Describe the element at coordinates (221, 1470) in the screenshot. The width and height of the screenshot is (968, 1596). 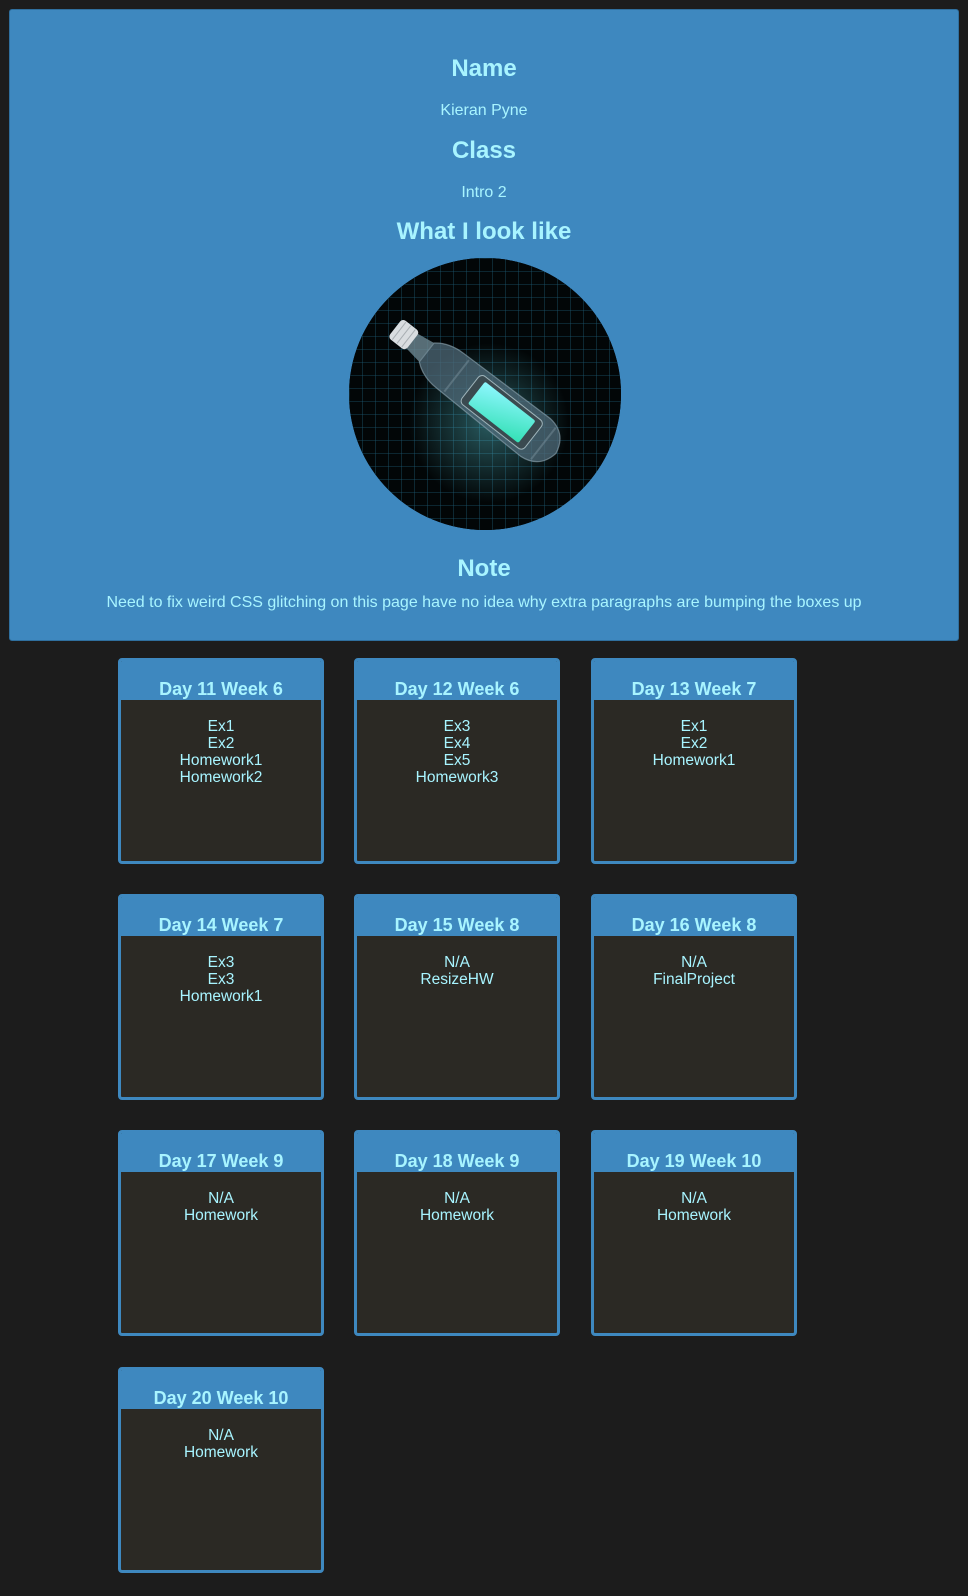
I see `day-card: Day 20 Week 10 N/A Homework` at that location.